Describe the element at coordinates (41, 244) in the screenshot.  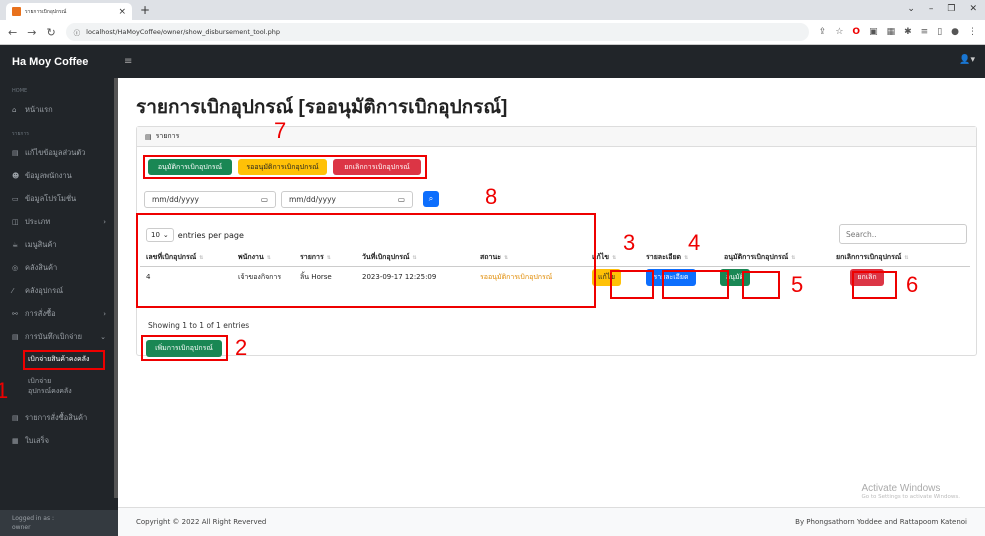
I see `sidebar-item-label: เมนูสินค้า` at that location.